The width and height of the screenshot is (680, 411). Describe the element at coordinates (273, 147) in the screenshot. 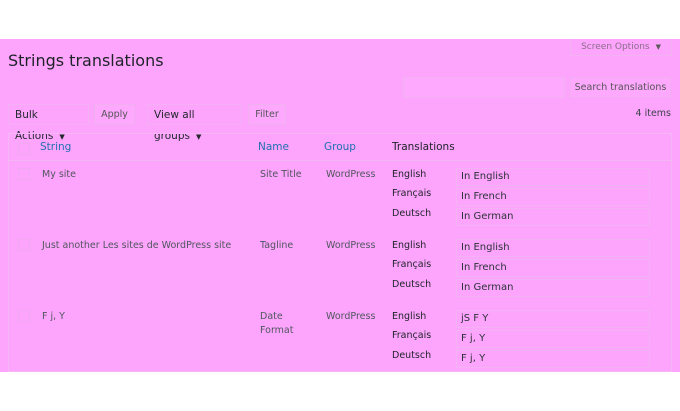

I see `column-header-name: Name` at that location.